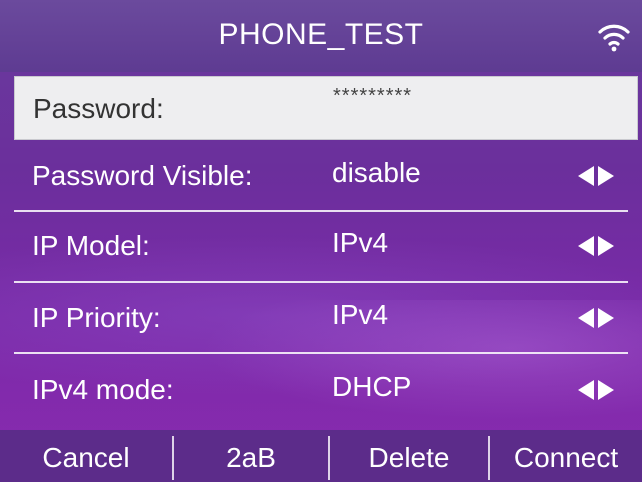 The height and width of the screenshot is (482, 642). What do you see at coordinates (614, 38) in the screenshot?
I see `wifi-icon` at bounding box center [614, 38].